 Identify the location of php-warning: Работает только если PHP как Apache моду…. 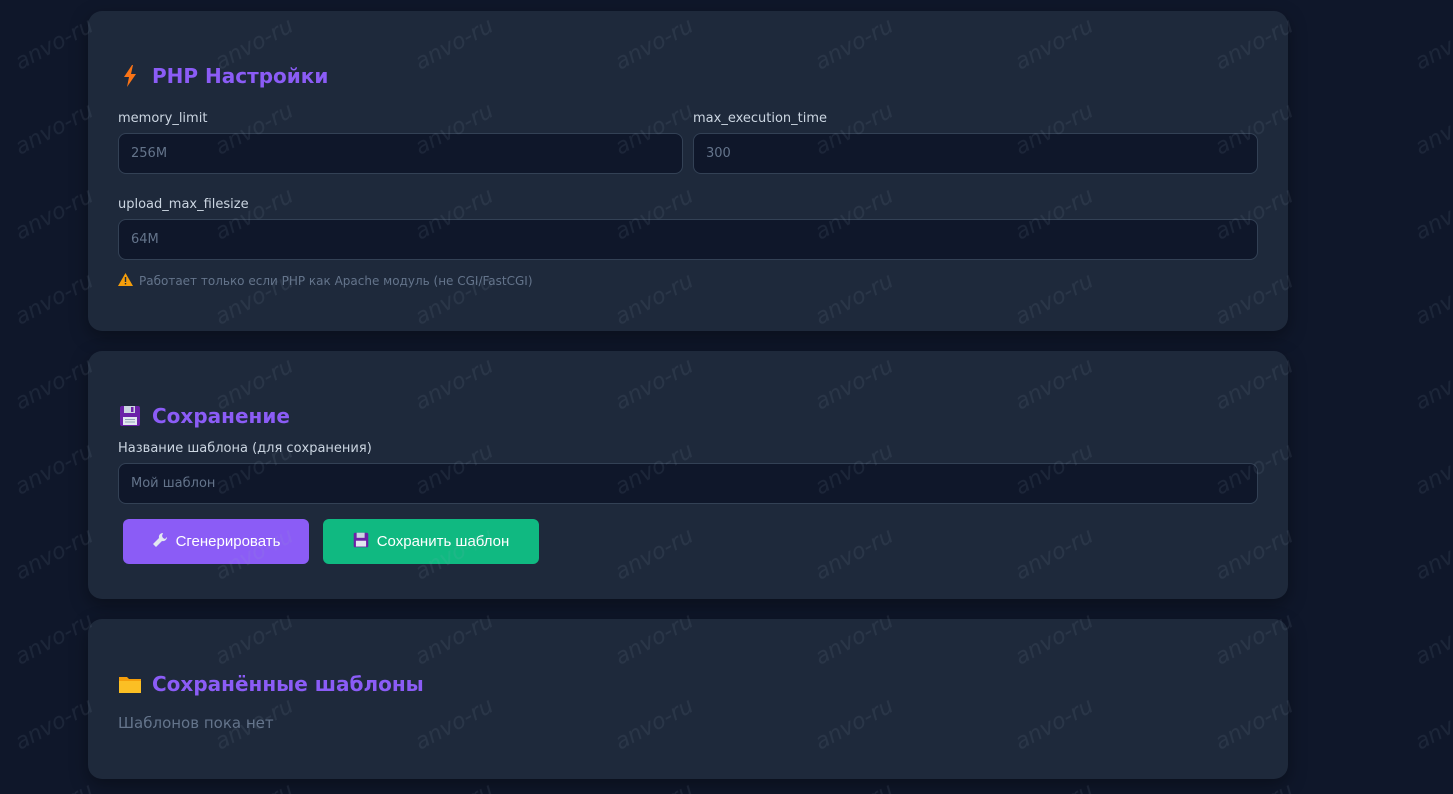
(325, 281).